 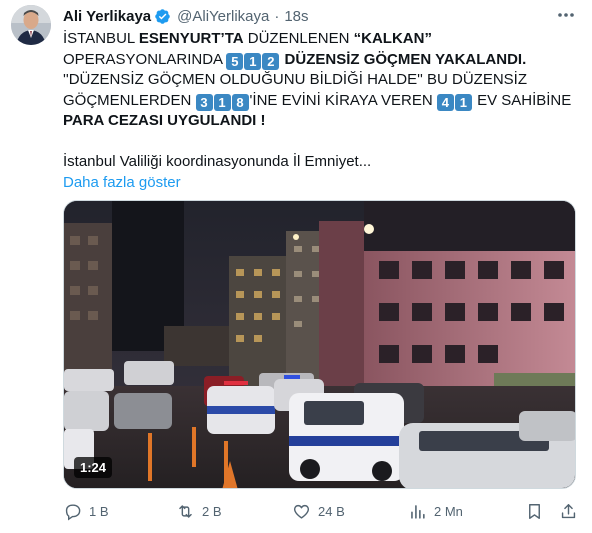 What do you see at coordinates (318, 183) in the screenshot?
I see `show-more-link: Daha fazla göster` at bounding box center [318, 183].